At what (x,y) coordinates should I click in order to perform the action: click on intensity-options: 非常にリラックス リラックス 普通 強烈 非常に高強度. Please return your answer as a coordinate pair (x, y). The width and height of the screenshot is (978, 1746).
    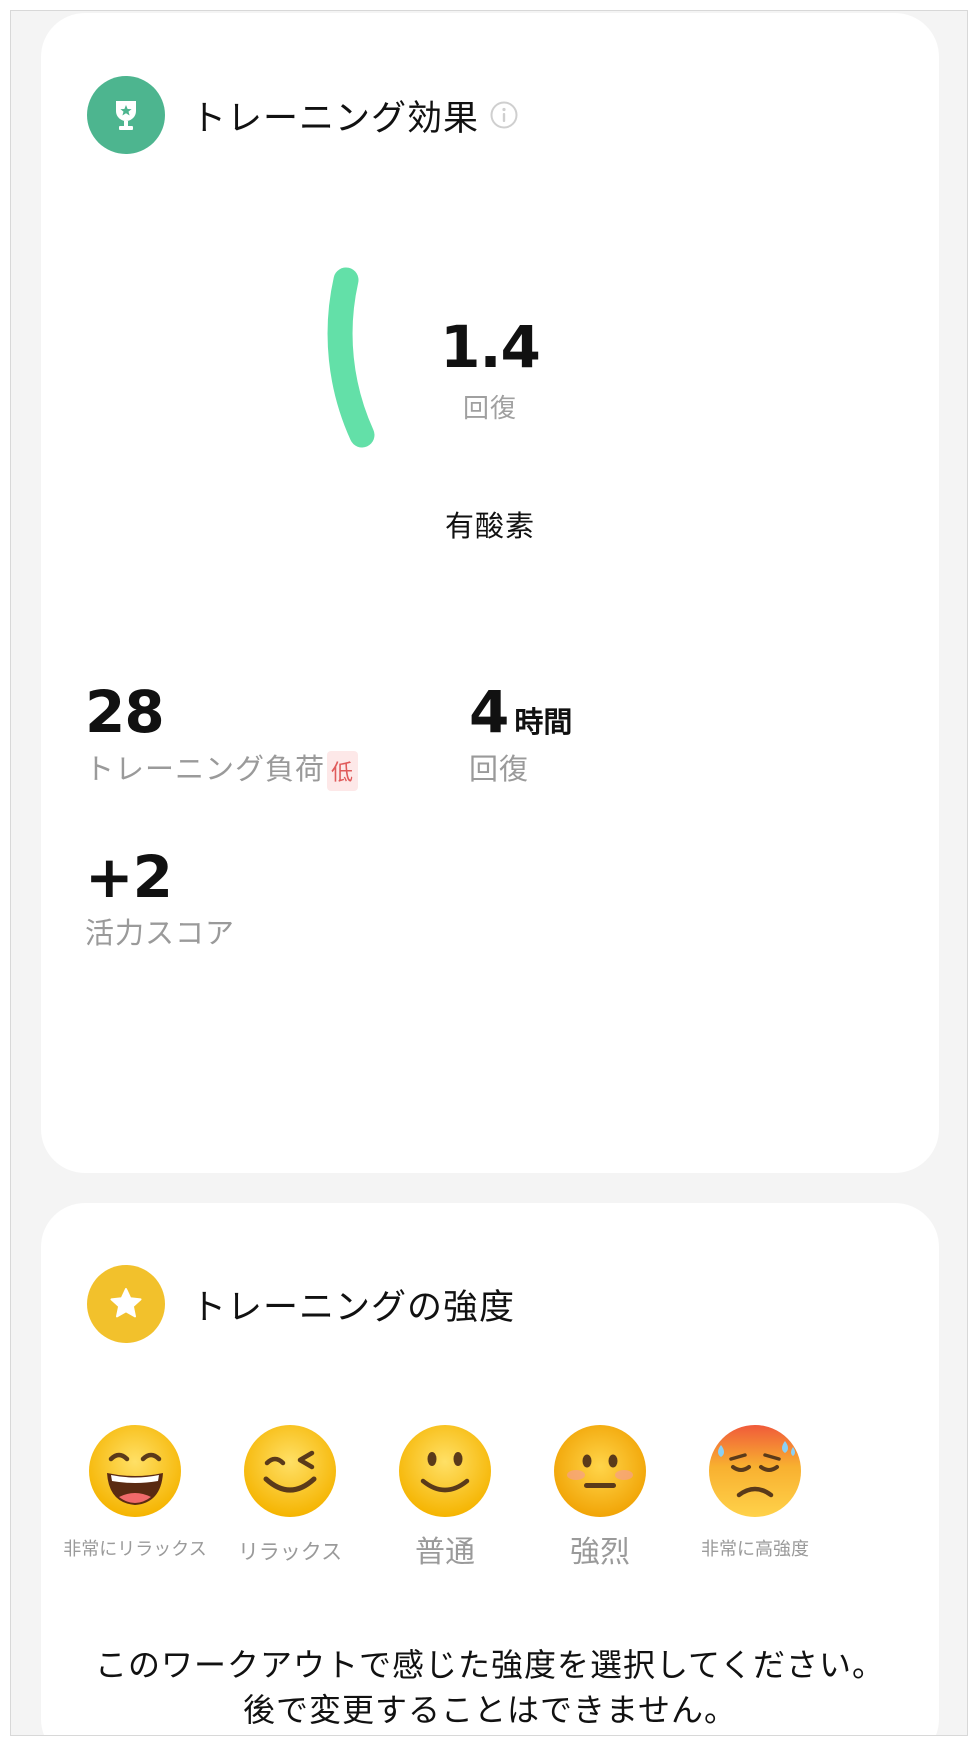
    Looking at the image, I should click on (490, 1523).